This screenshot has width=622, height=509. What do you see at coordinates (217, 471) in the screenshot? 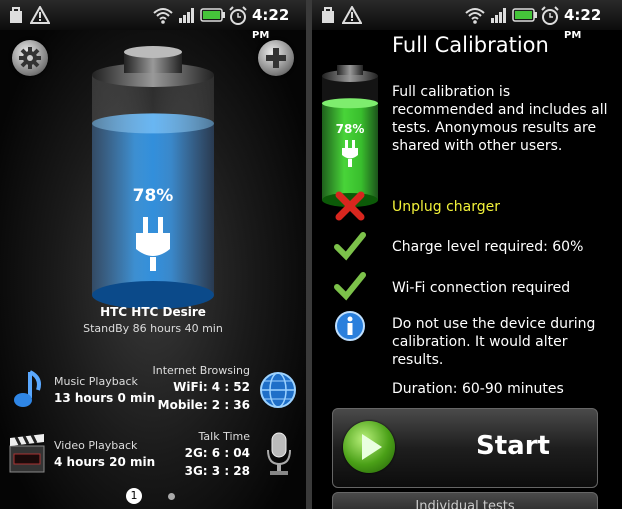
I see `talk-3g-value: 3G: 3 : 28` at bounding box center [217, 471].